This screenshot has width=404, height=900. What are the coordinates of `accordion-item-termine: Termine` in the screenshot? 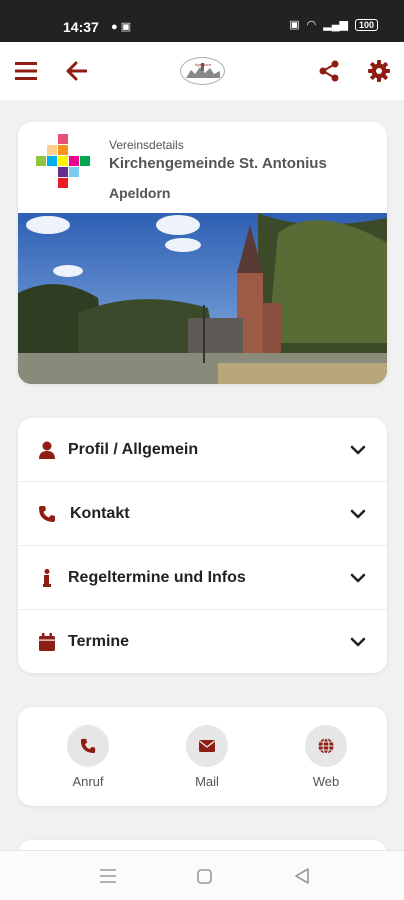 It's located at (202, 641).